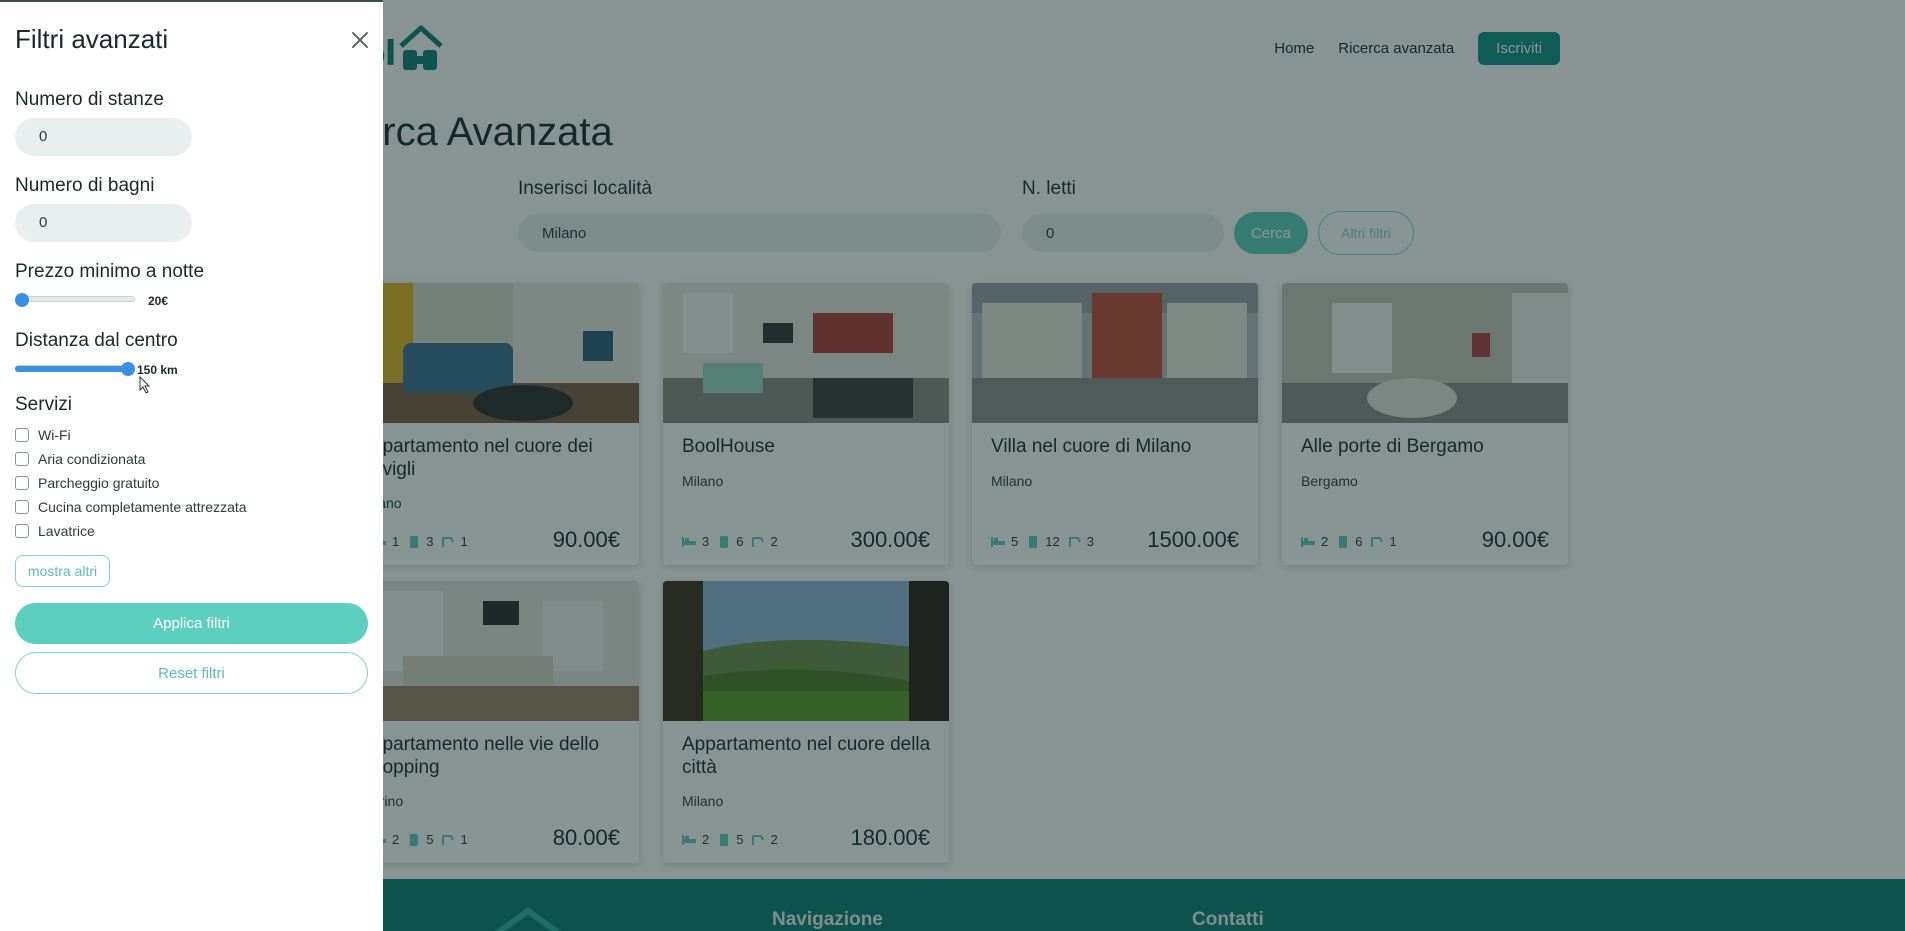 The image size is (1905, 931). Describe the element at coordinates (54, 435) in the screenshot. I see `service-label: Wi-Fi` at that location.